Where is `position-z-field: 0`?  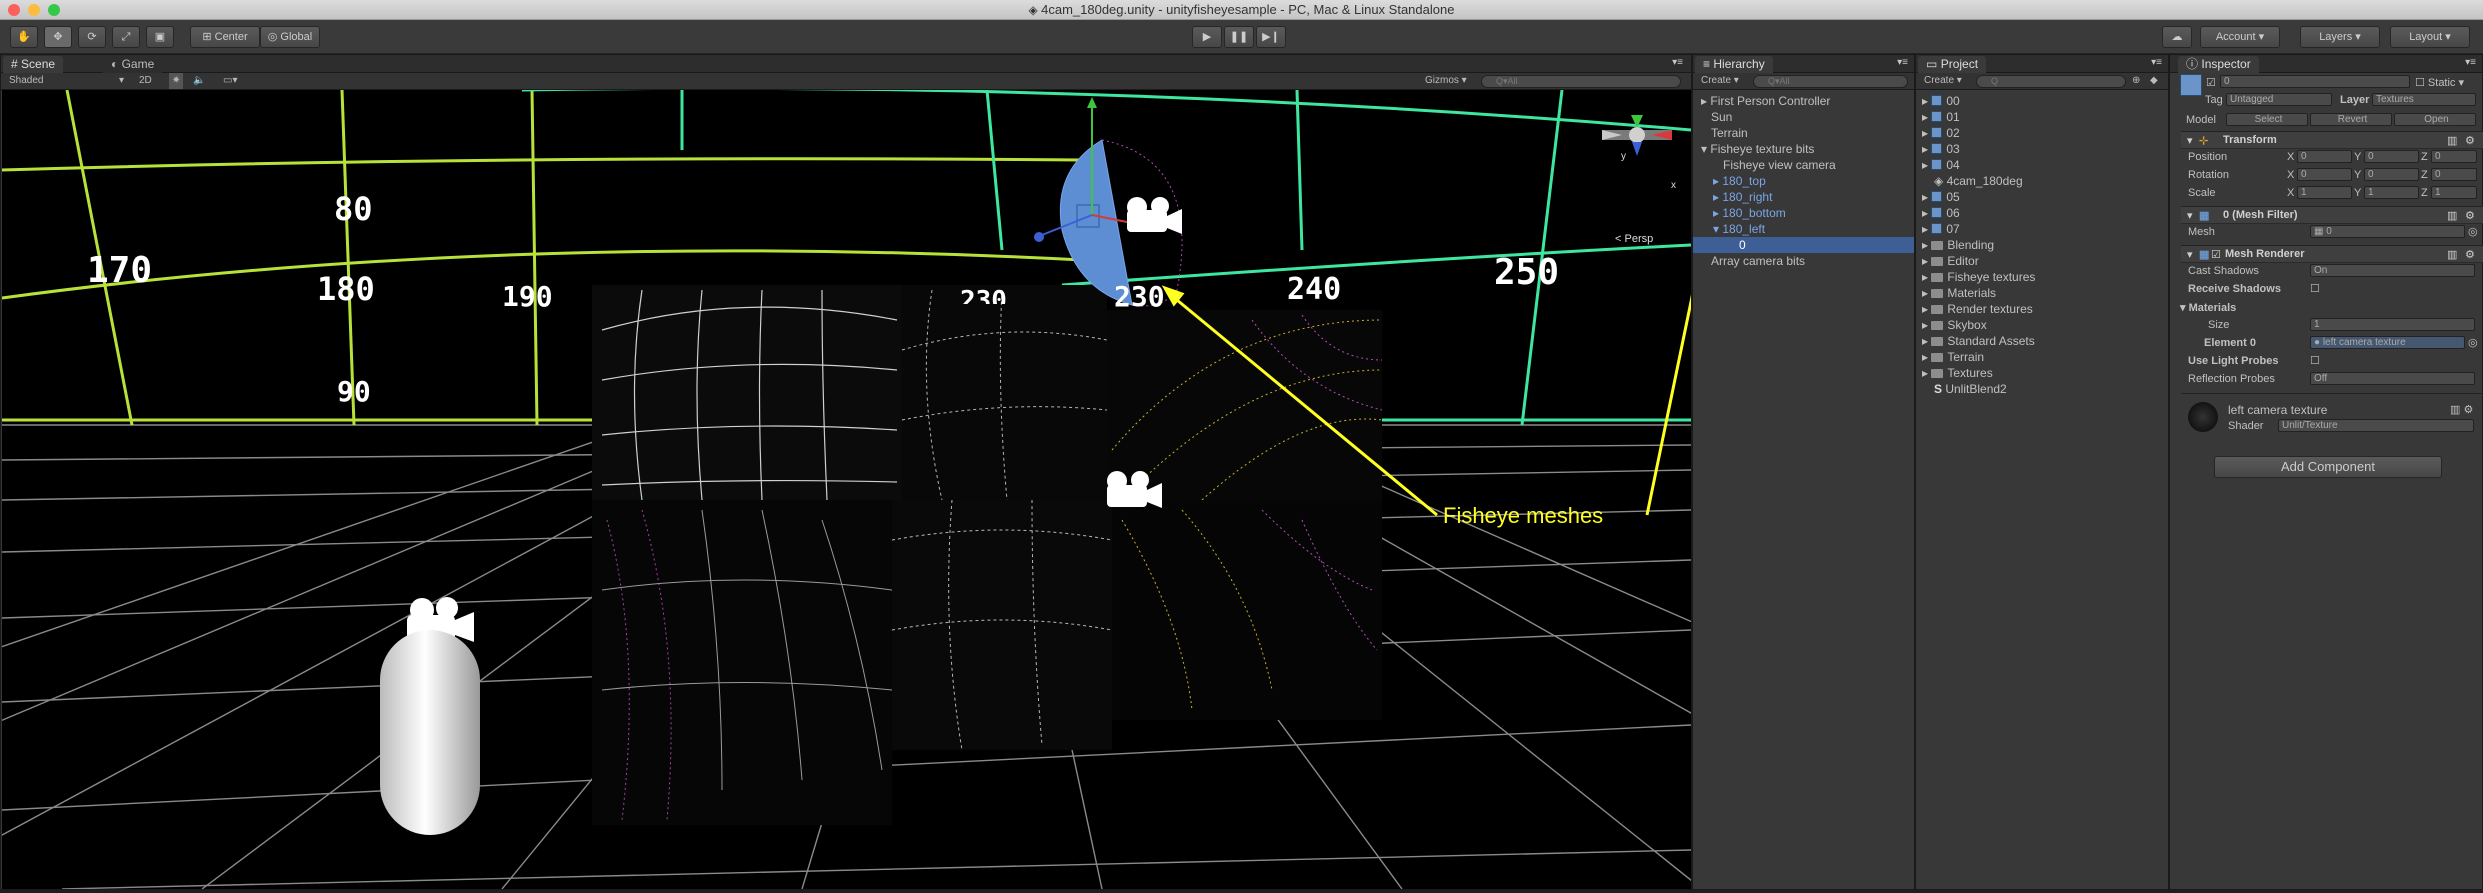
position-z-field: 0 is located at coordinates (2454, 156).